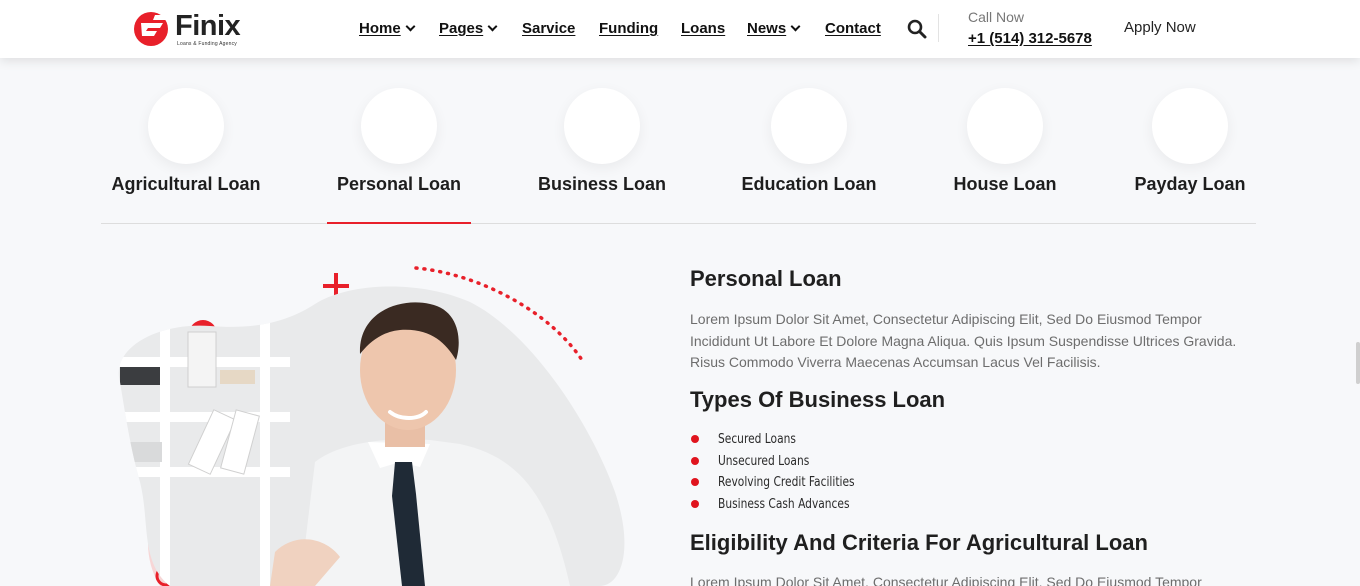 This screenshot has height=586, width=1360. I want to click on nav-funding: Funding, so click(628, 28).